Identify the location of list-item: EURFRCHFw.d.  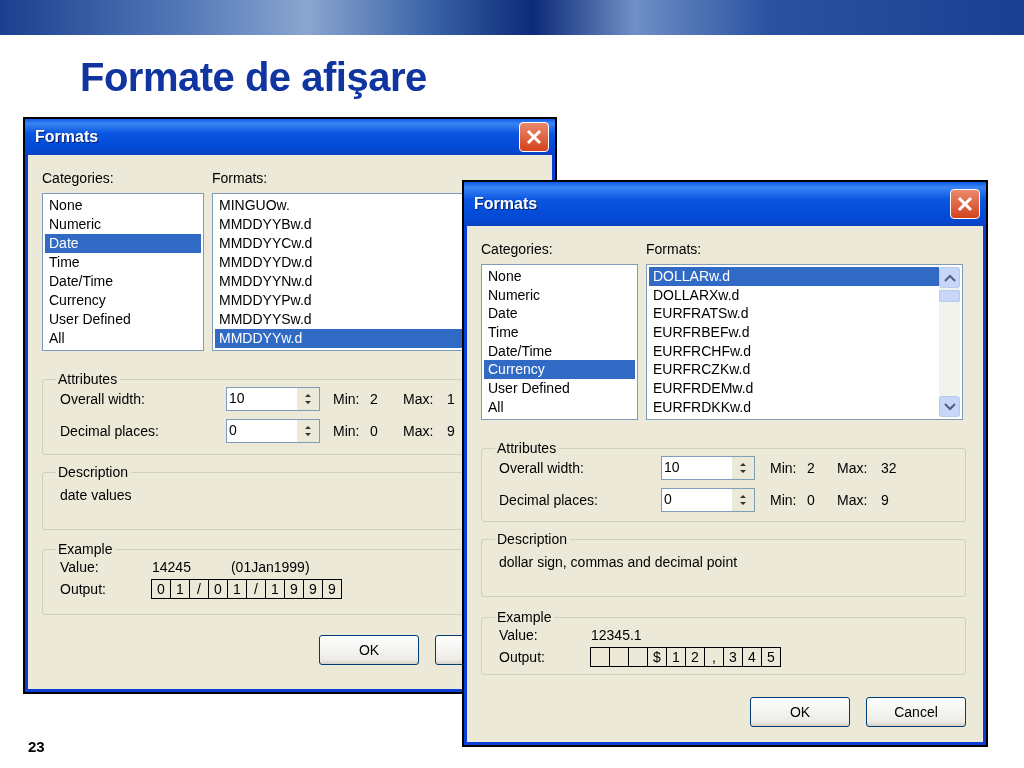
(794, 351).